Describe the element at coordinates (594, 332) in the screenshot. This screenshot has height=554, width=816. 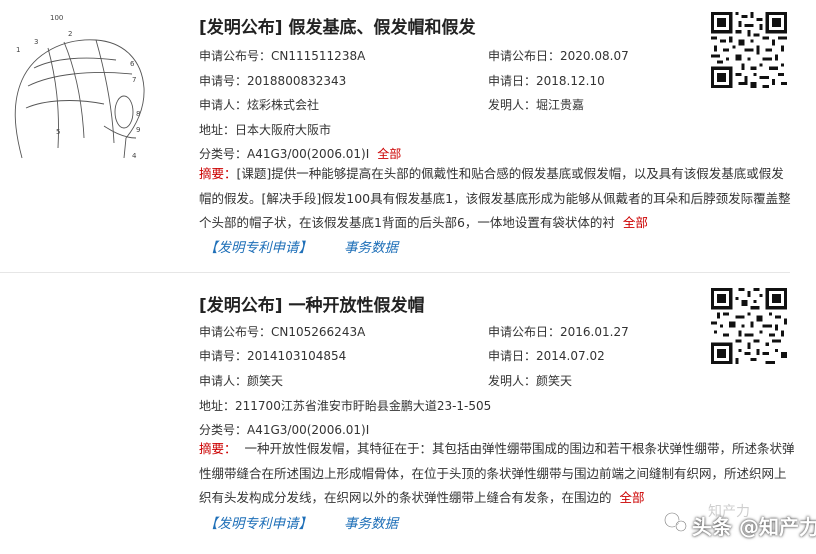
I see `pub-date-value: 2016.01.27` at that location.